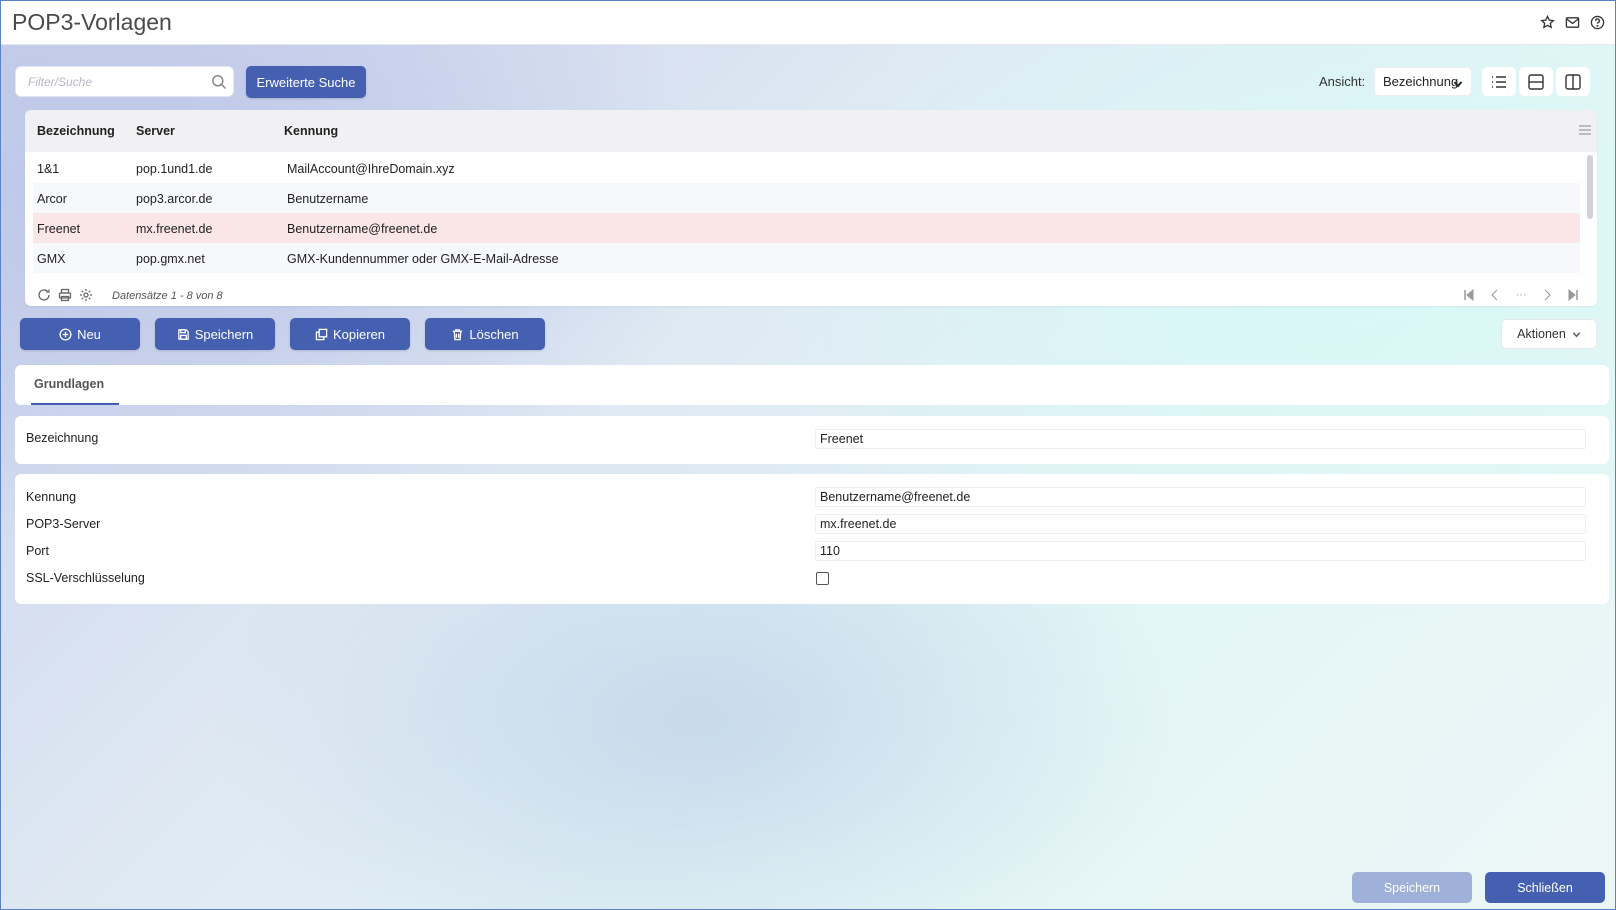 Image resolution: width=1616 pixels, height=910 pixels. I want to click on pager: ···, so click(1521, 295).